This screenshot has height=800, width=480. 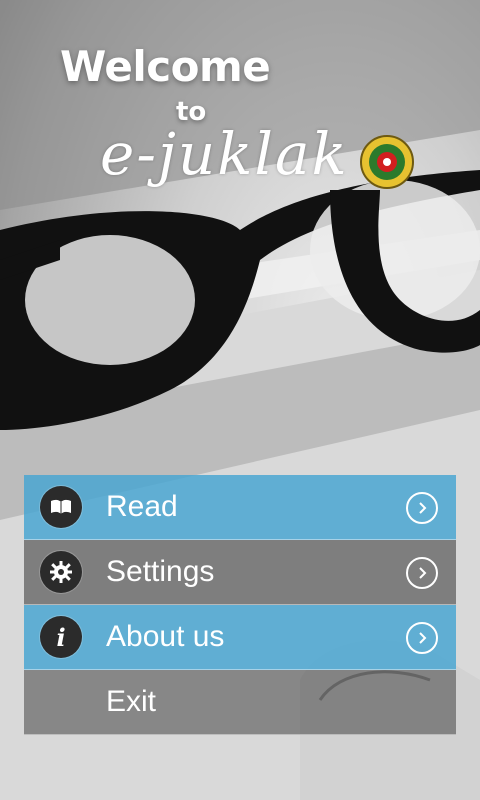 What do you see at coordinates (165, 636) in the screenshot?
I see `menu-label-about-us: About us` at bounding box center [165, 636].